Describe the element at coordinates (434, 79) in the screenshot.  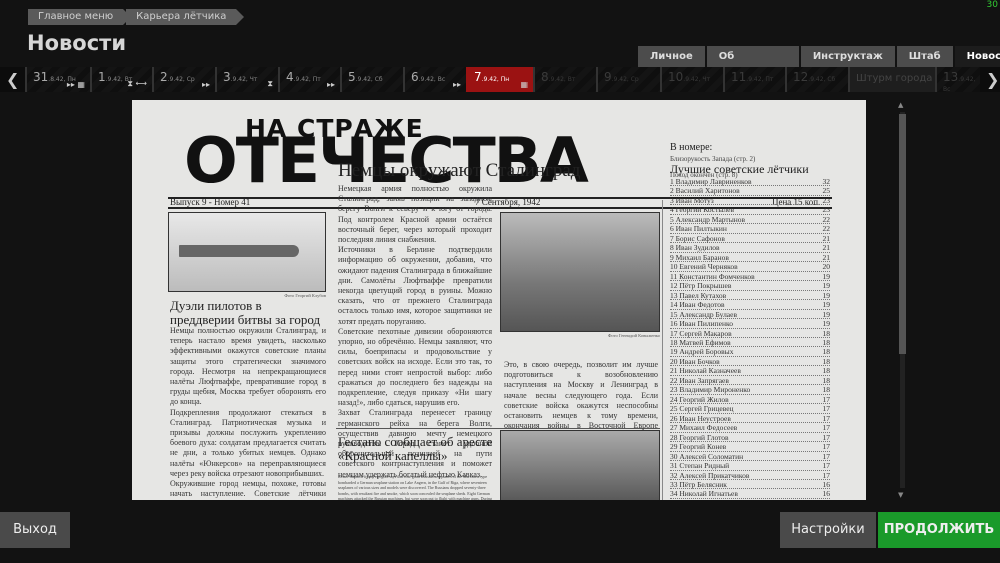
I see `timeline-day: 6.9.42, Вс ▸▸` at that location.